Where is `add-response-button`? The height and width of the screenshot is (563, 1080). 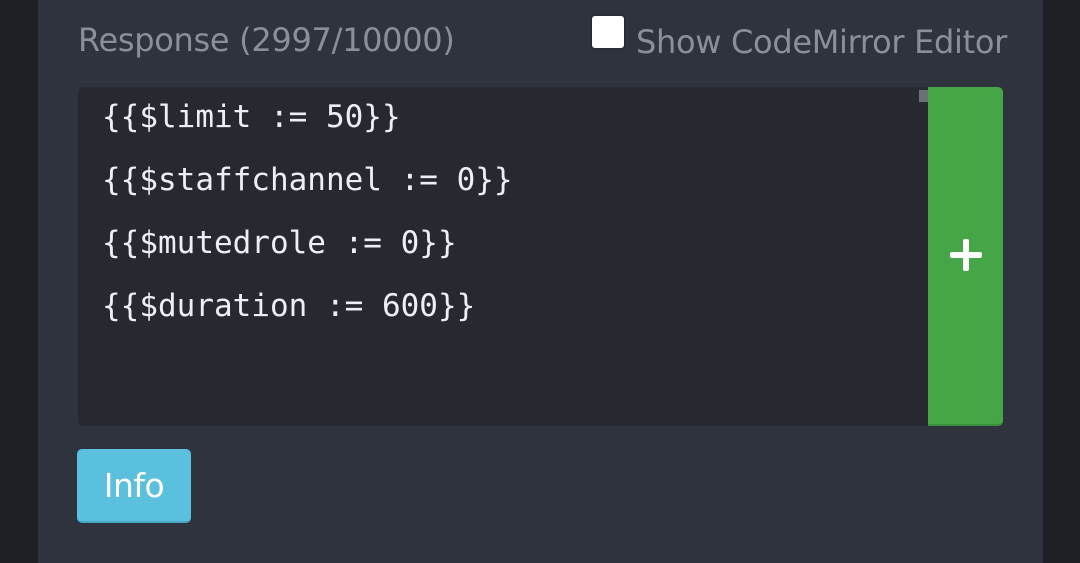 add-response-button is located at coordinates (965, 256).